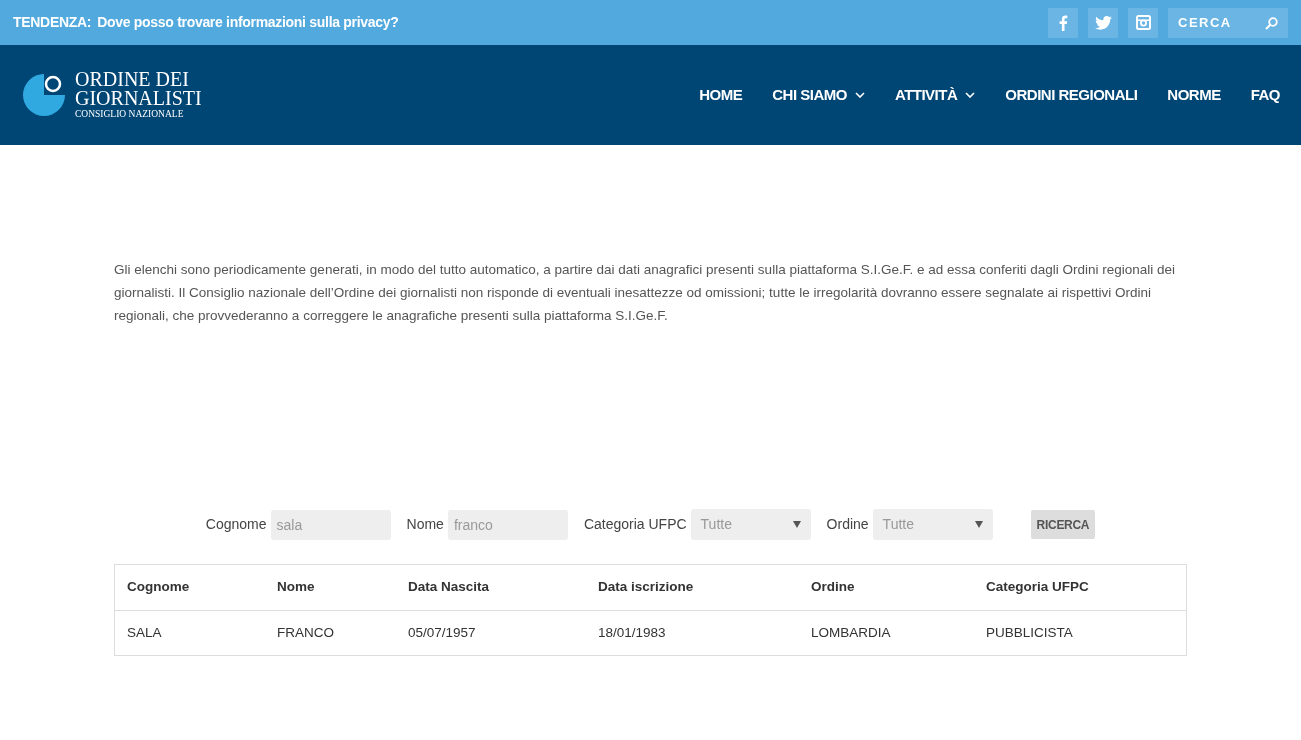 This screenshot has height=740, width=1301. Describe the element at coordinates (132, 80) in the screenshot. I see `logo-text: ORDINE DEI` at that location.